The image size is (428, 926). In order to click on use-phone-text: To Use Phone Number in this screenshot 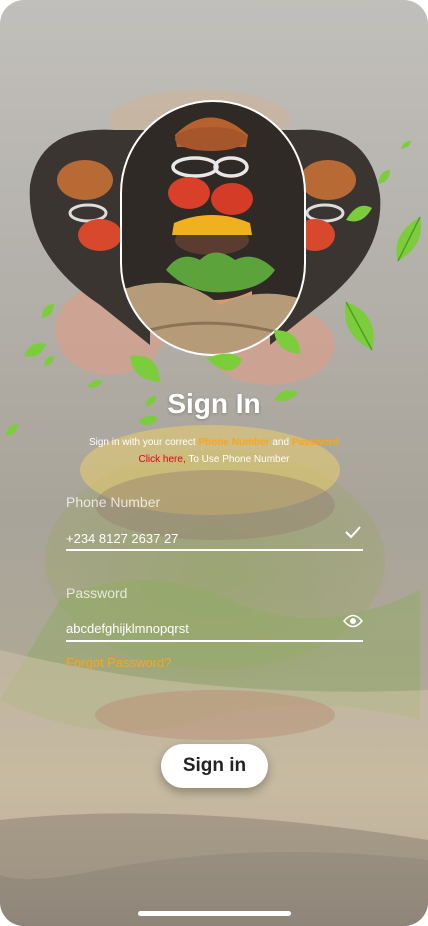, I will do `click(237, 459)`.